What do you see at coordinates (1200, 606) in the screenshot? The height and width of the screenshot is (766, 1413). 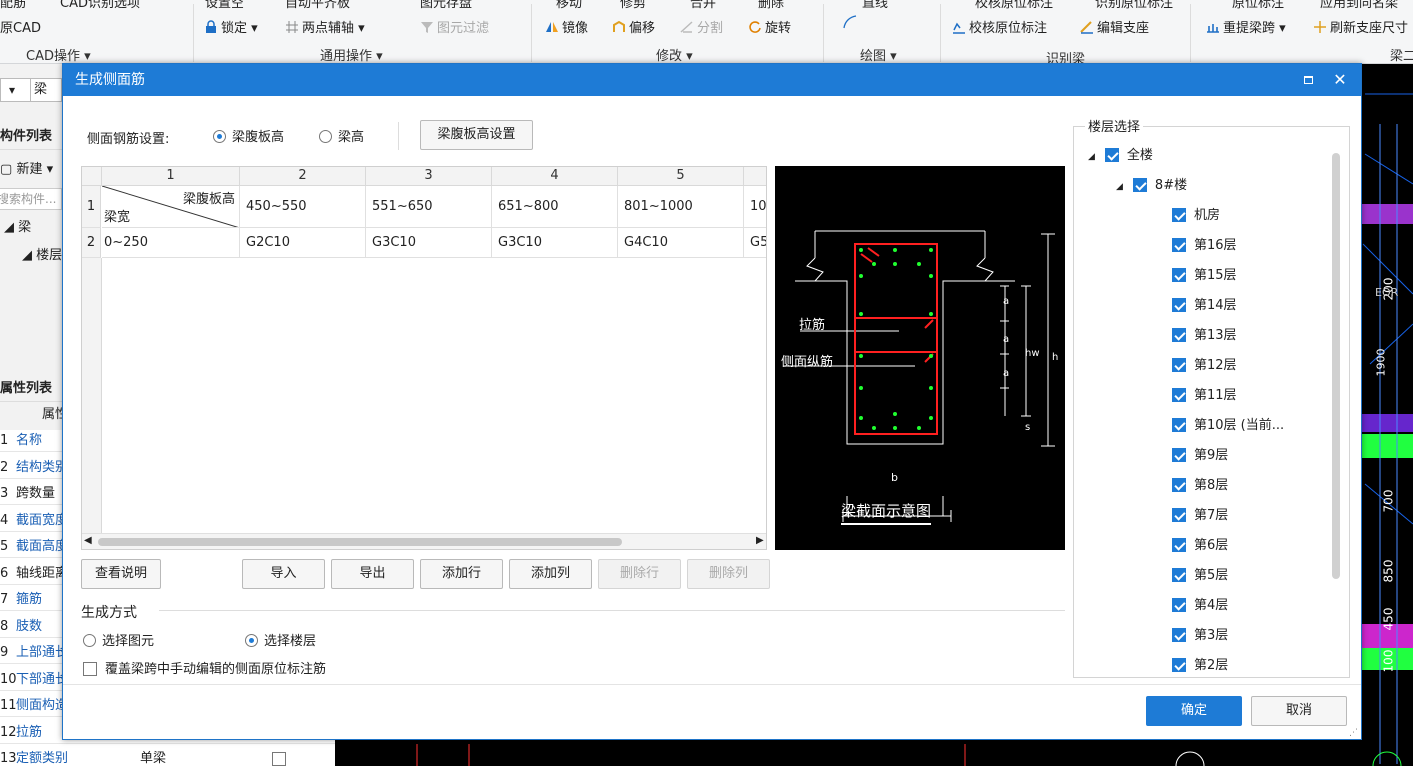 I see `floor-item: 第4层` at bounding box center [1200, 606].